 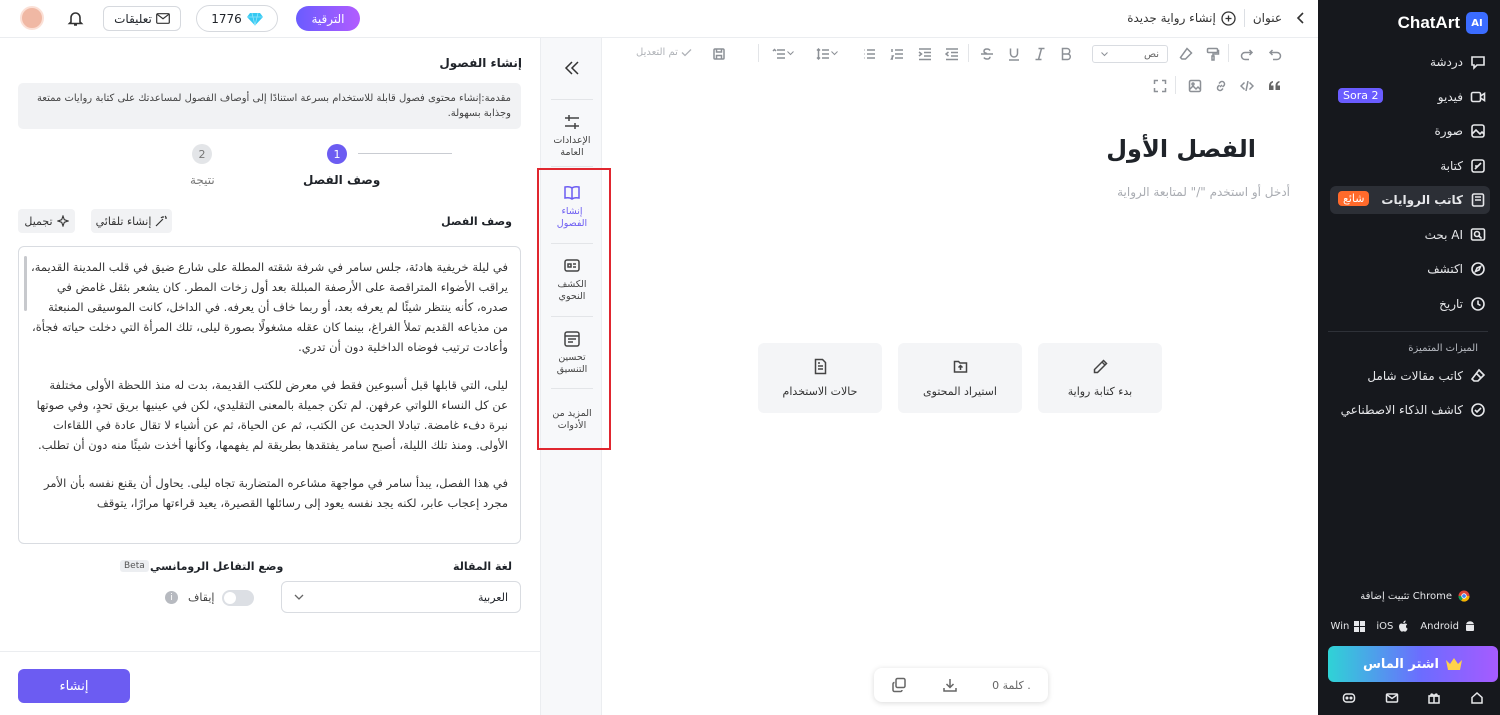 I want to click on gift-icon, so click(x=1434, y=698).